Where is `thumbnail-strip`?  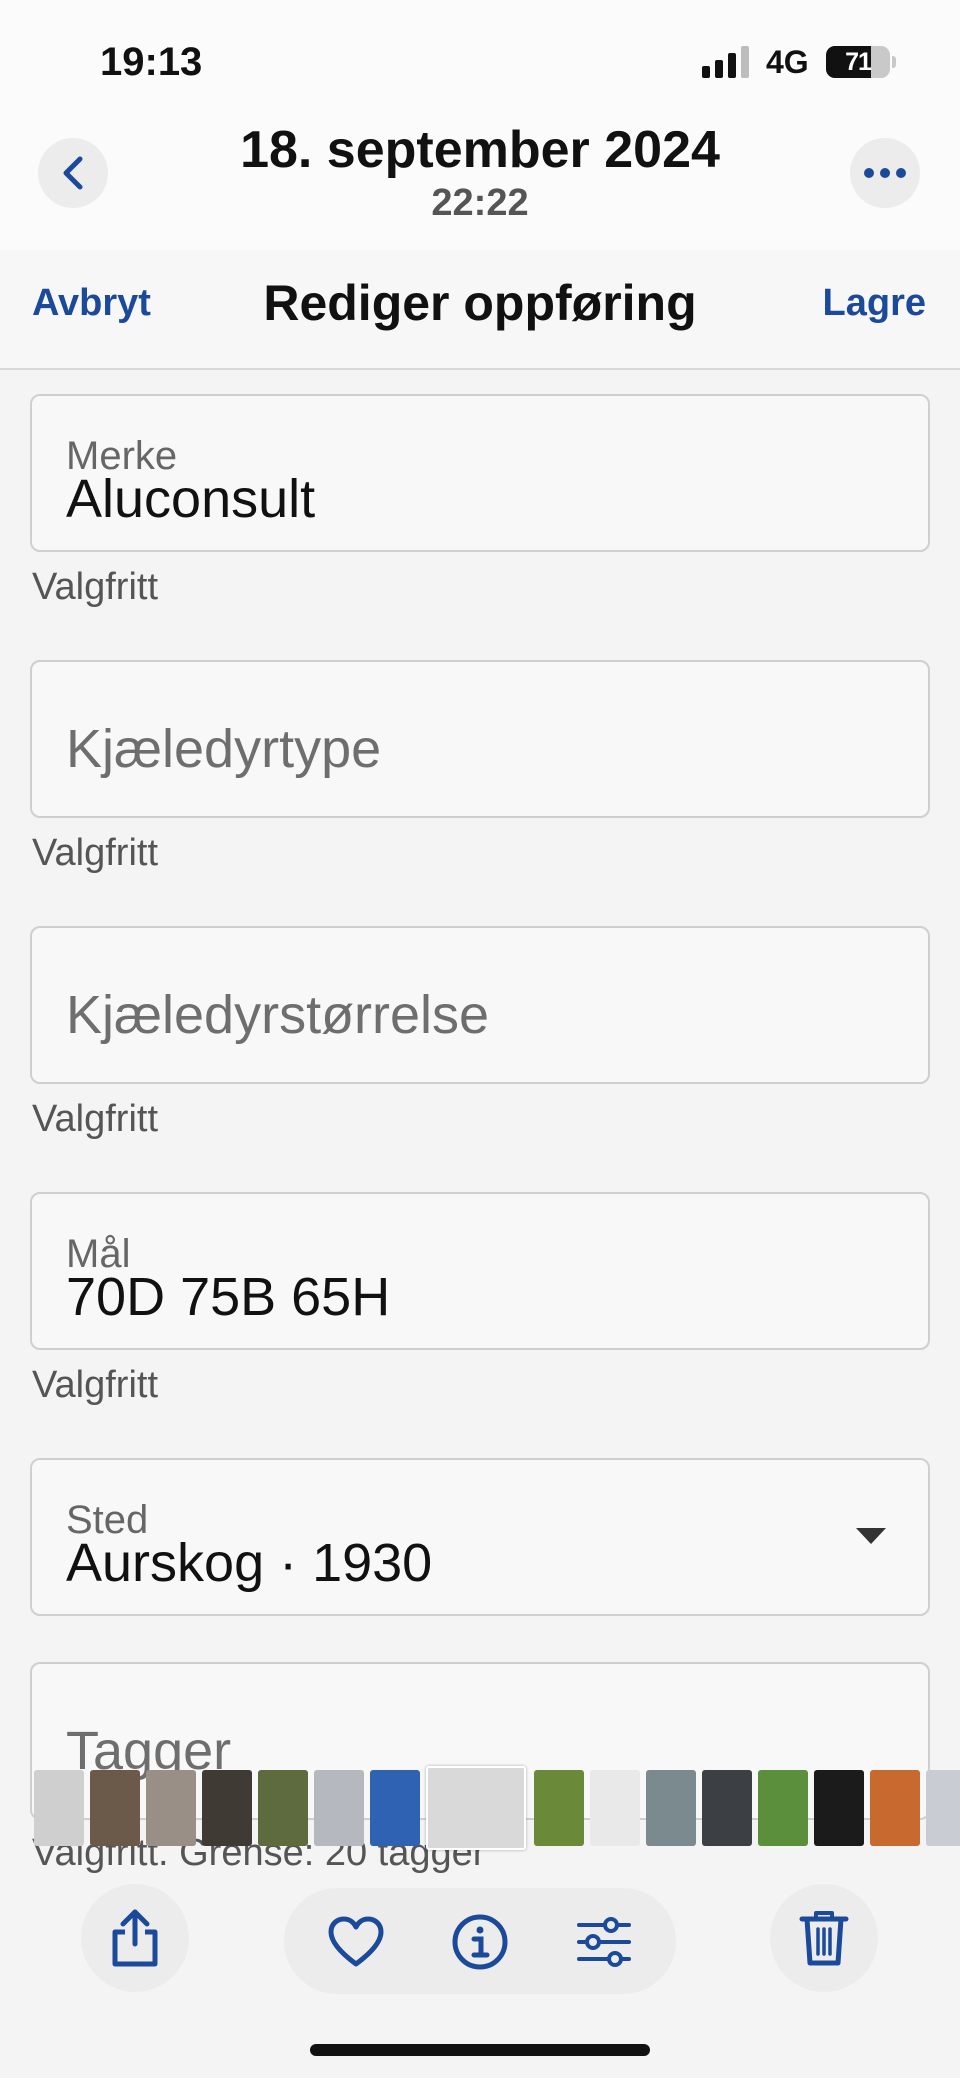
thumbnail-strip is located at coordinates (480, 1808).